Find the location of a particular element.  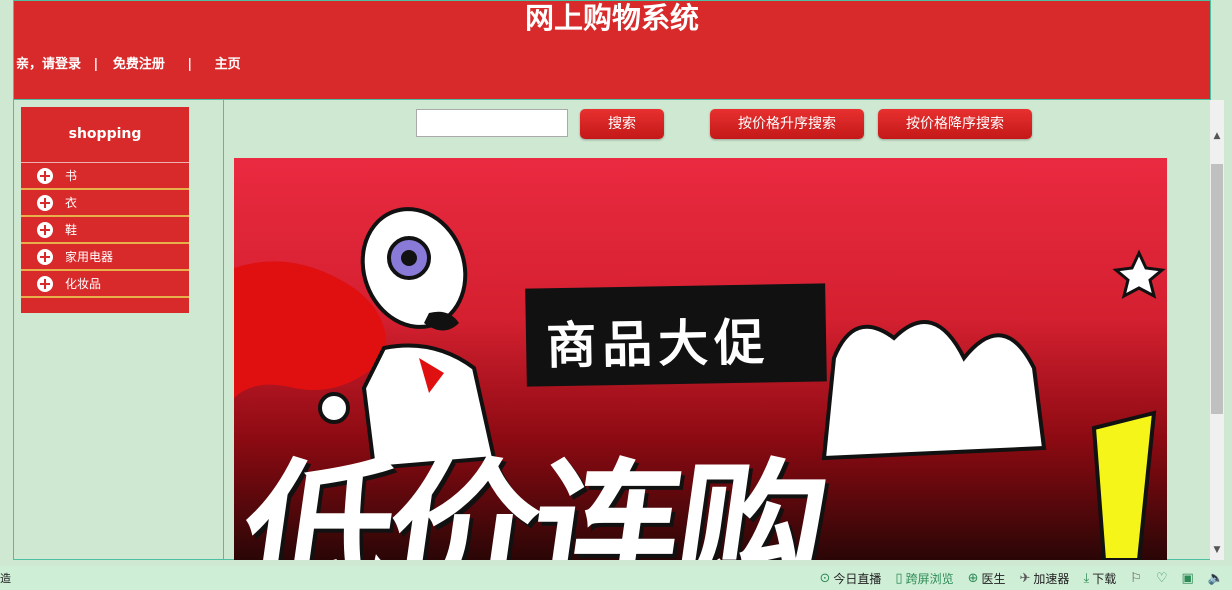

category-label: 家用电器 is located at coordinates (89, 257).